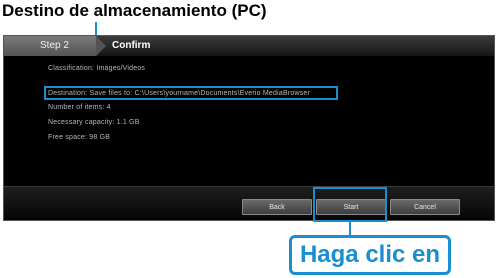 Image resolution: width=499 pixels, height=278 pixels. What do you see at coordinates (191, 93) in the screenshot?
I see `destination-highlight-box` at bounding box center [191, 93].